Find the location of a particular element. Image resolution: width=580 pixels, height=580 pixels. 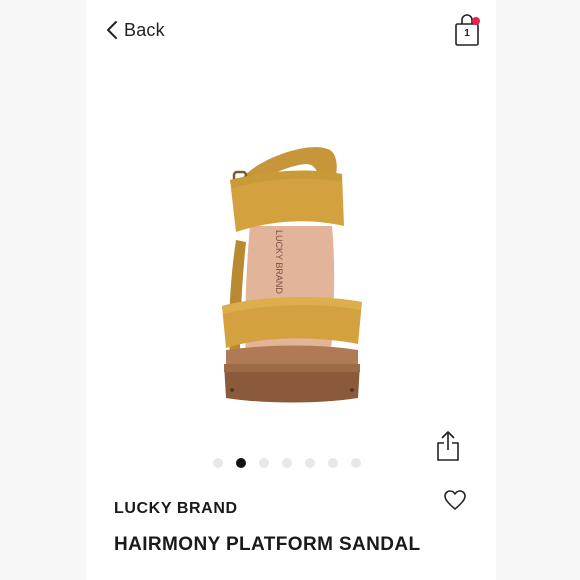

share-button is located at coordinates (448, 446).